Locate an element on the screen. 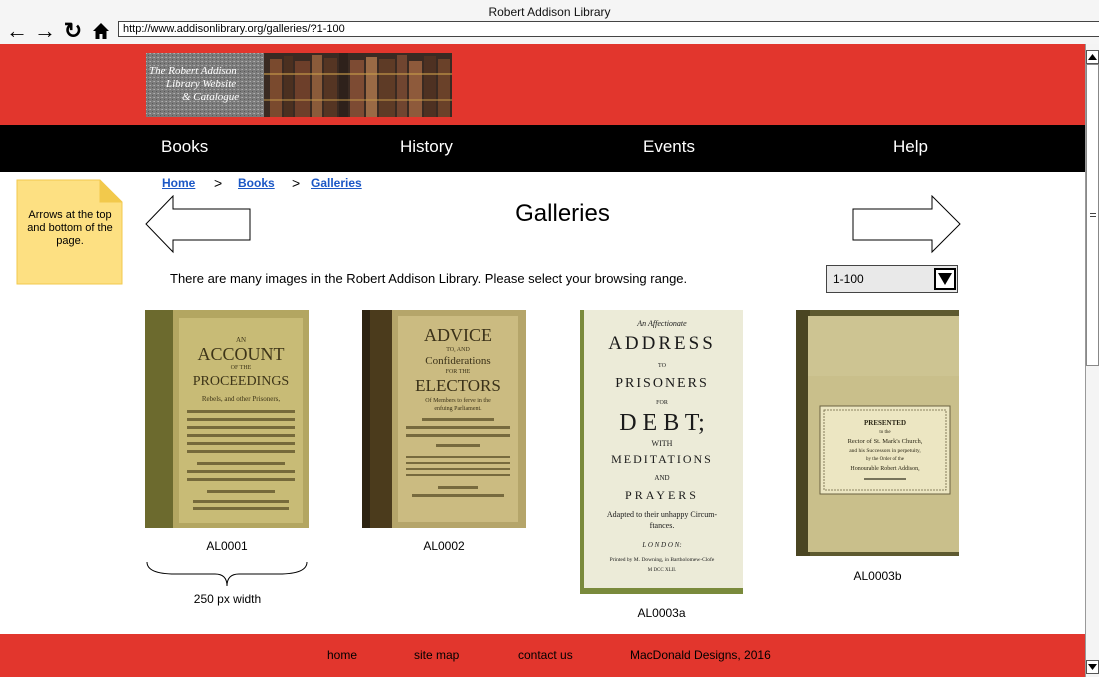  breadcrumb-books: Books is located at coordinates (256, 183).